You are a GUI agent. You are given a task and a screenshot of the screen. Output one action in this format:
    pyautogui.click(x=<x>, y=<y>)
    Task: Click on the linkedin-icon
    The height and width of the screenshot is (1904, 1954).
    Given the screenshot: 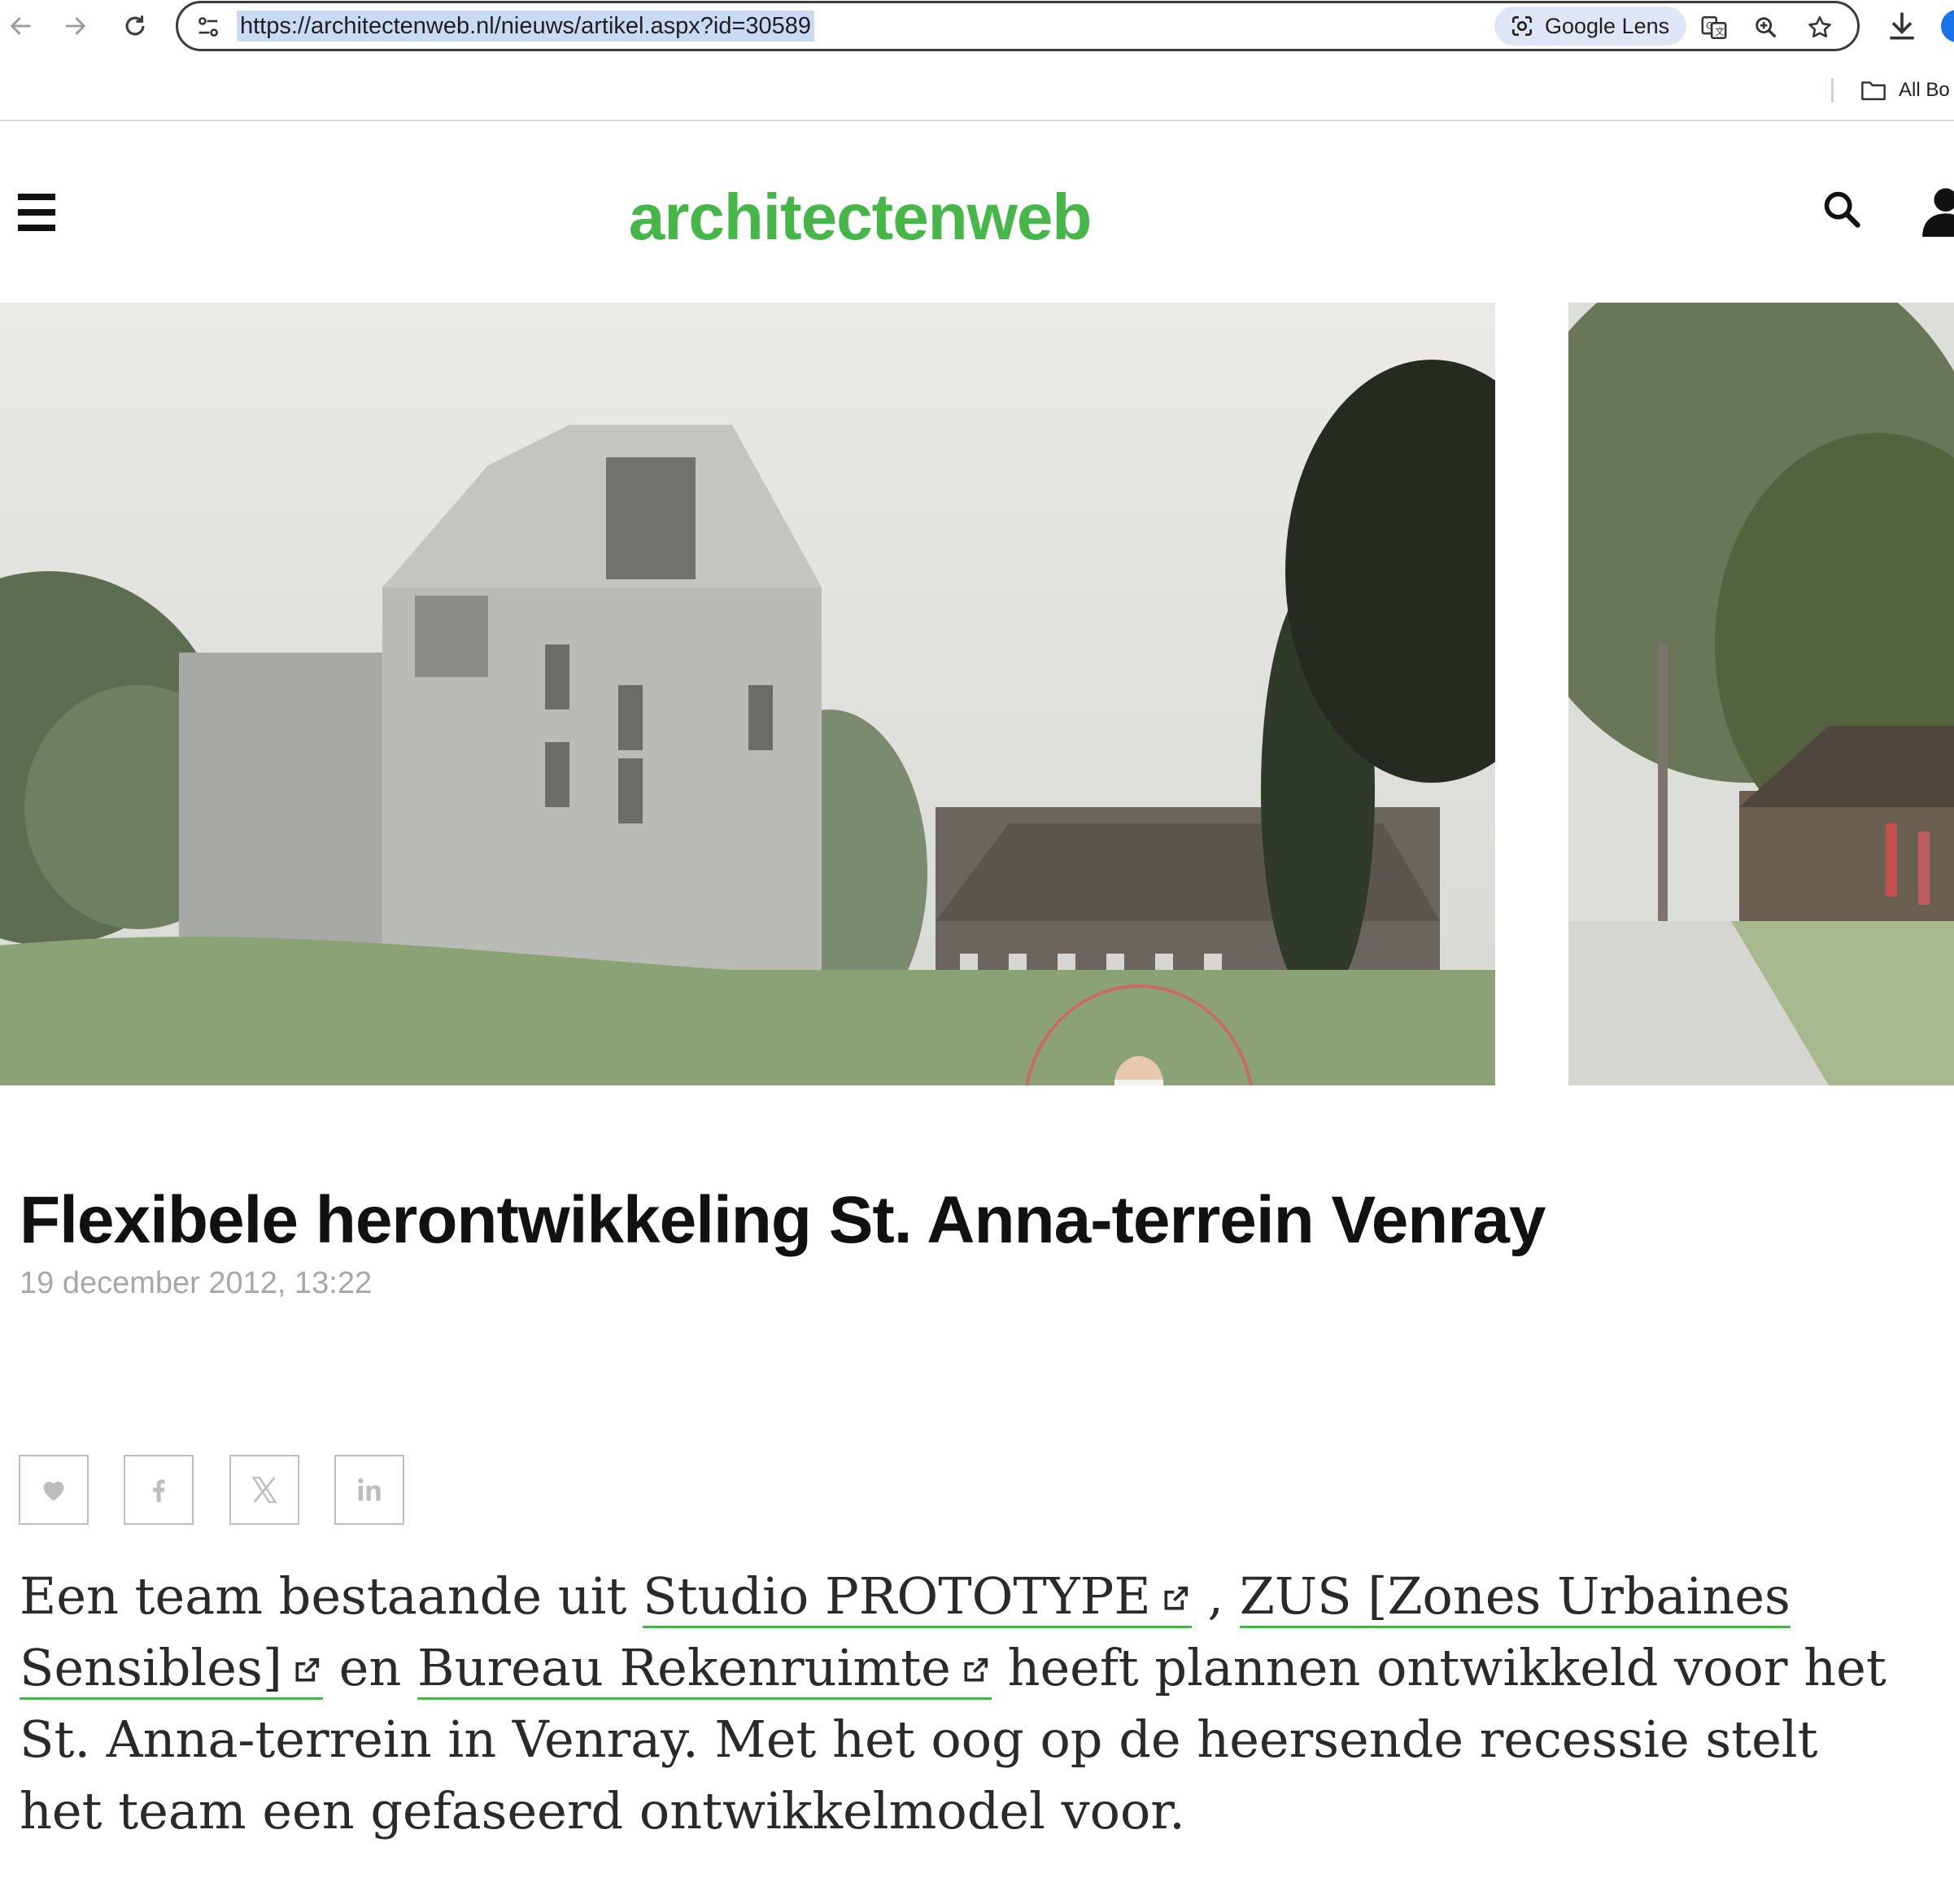 What is the action you would take?
    pyautogui.click(x=369, y=1489)
    